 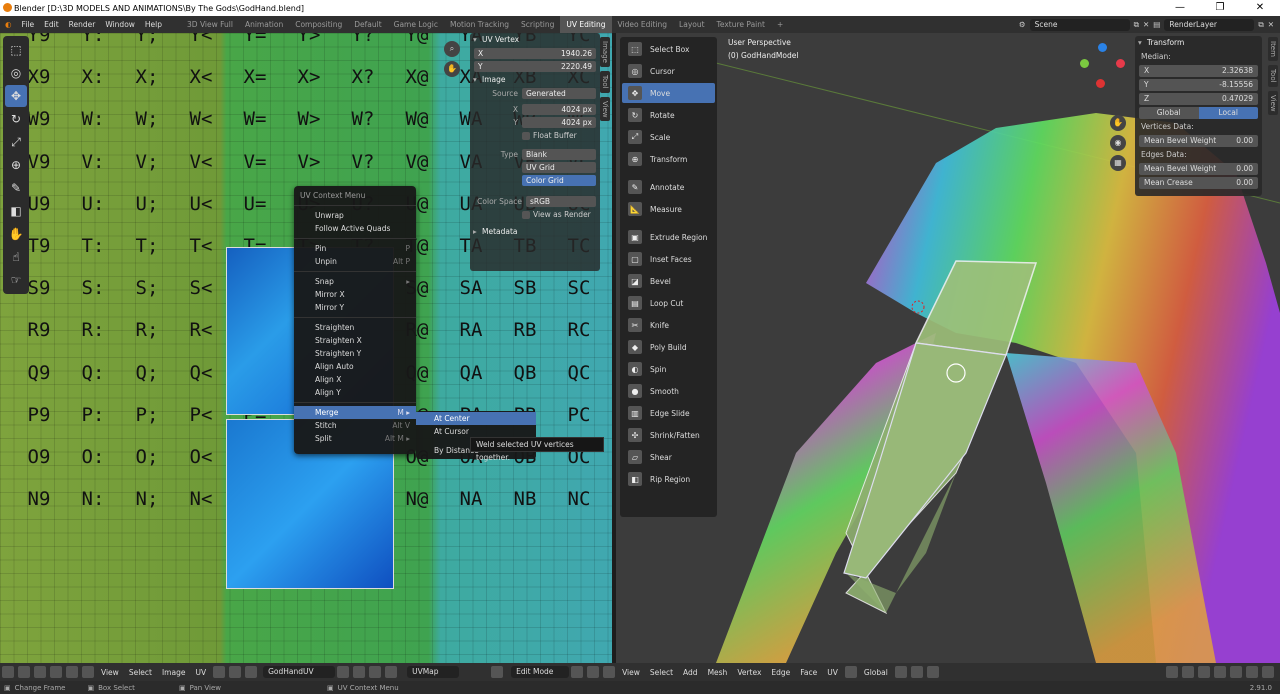 What do you see at coordinates (1204, 672) in the screenshot?
I see `overlay-icon` at bounding box center [1204, 672].